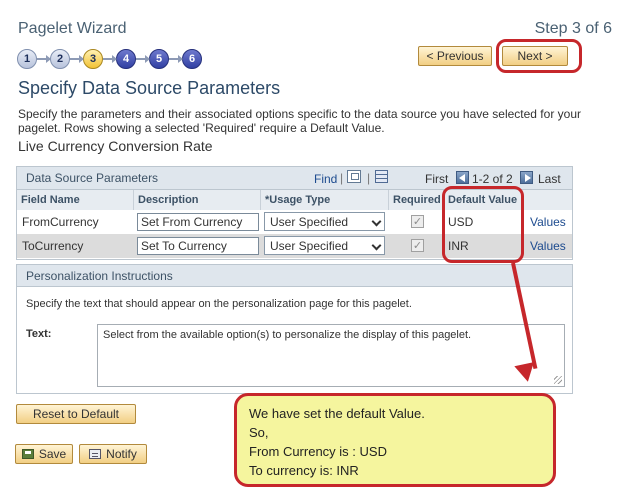 Image resolution: width=638 pixels, height=490 pixels. I want to click on field-name-cell: FromCurrency, so click(60, 222).